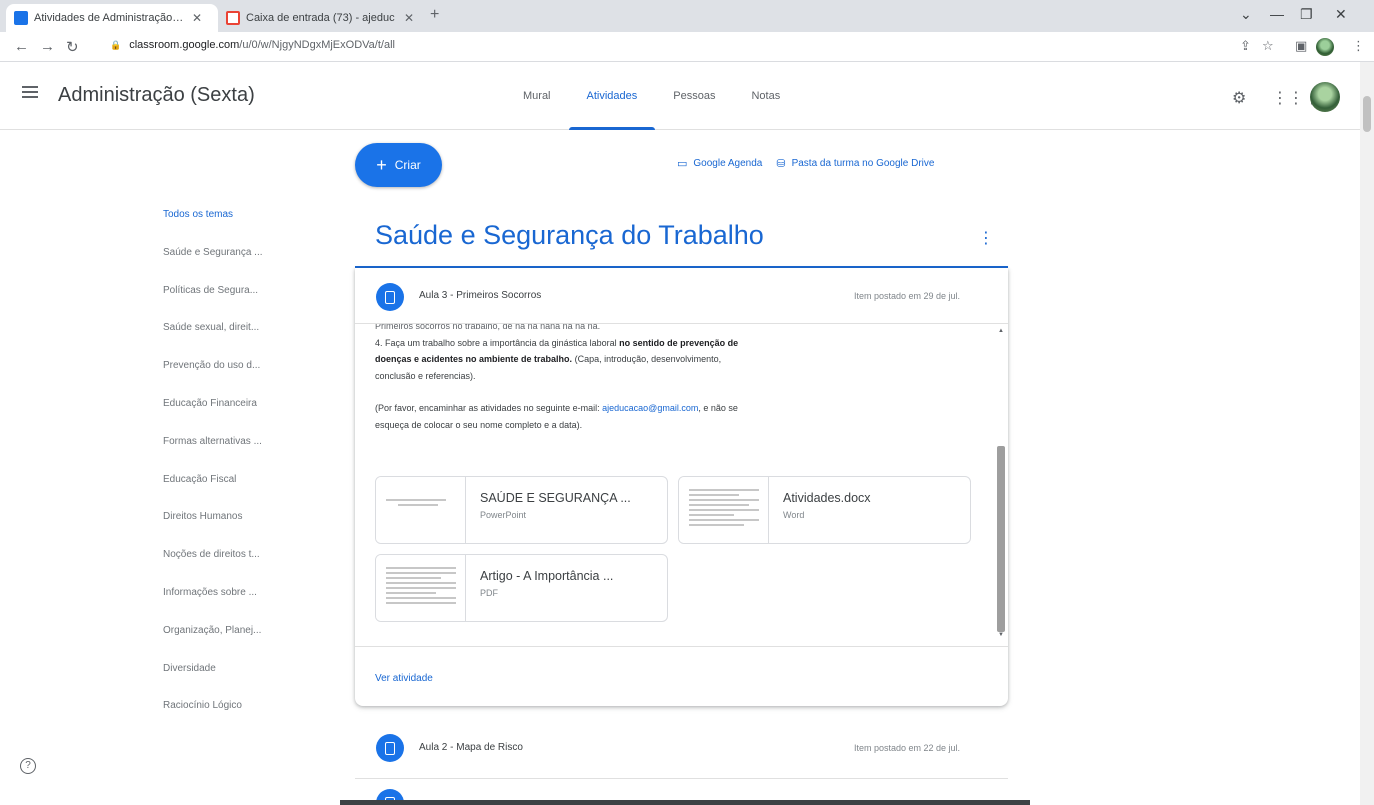 Image resolution: width=1374 pixels, height=805 pixels. I want to click on topic-item: Direitos Humanos, so click(225, 526).